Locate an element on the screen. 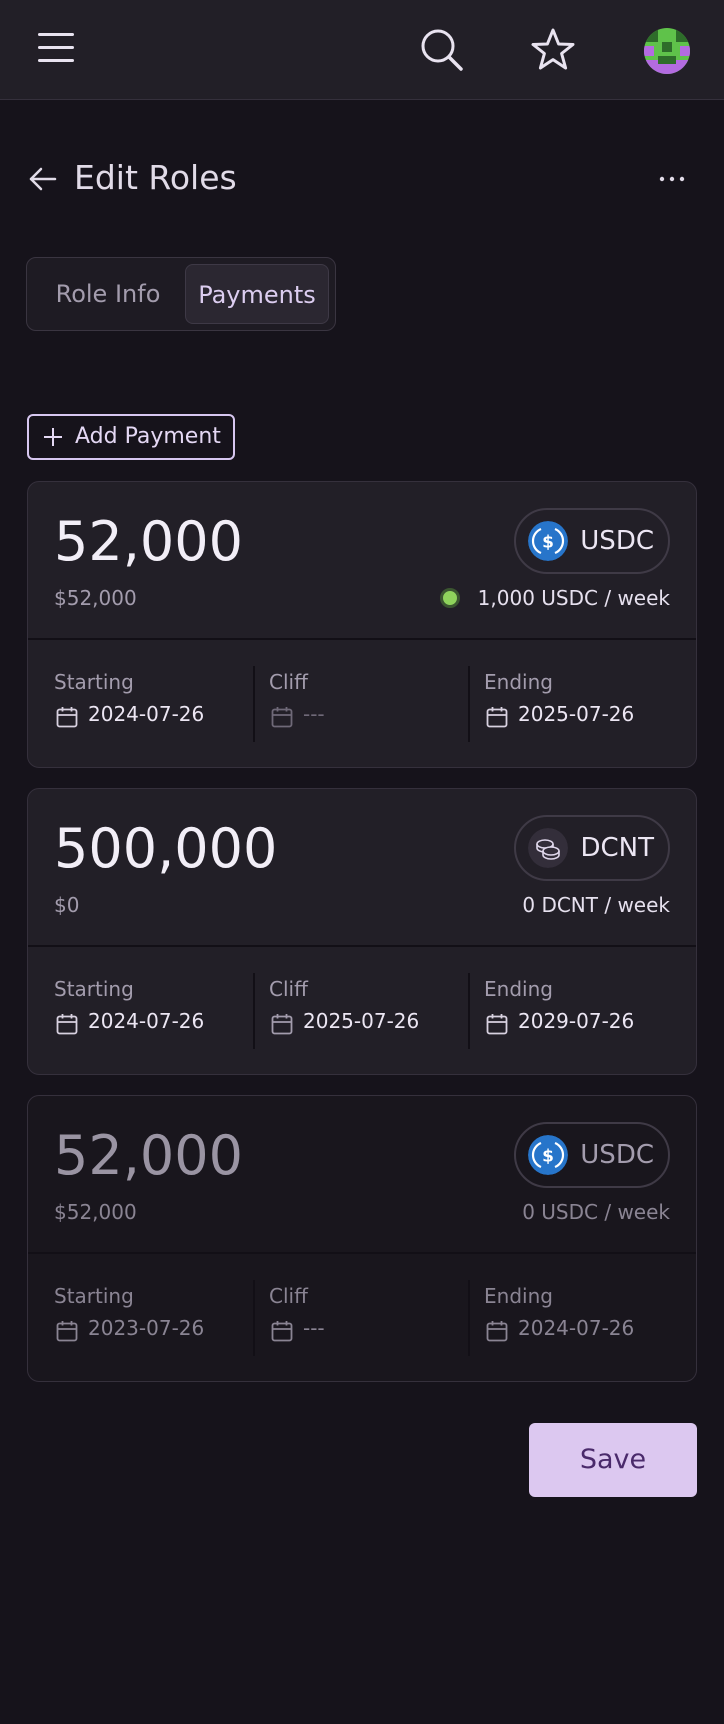 This screenshot has width=724, height=1724. payment-rate: 0 USDC / week is located at coordinates (596, 1212).